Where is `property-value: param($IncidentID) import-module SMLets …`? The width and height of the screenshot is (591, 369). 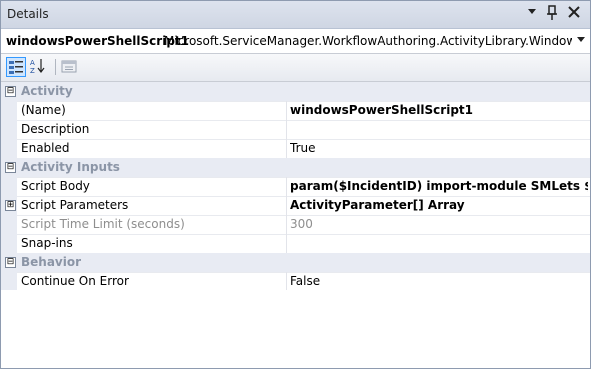 property-value: param($IncidentID) import-module SMLets … is located at coordinates (439, 186).